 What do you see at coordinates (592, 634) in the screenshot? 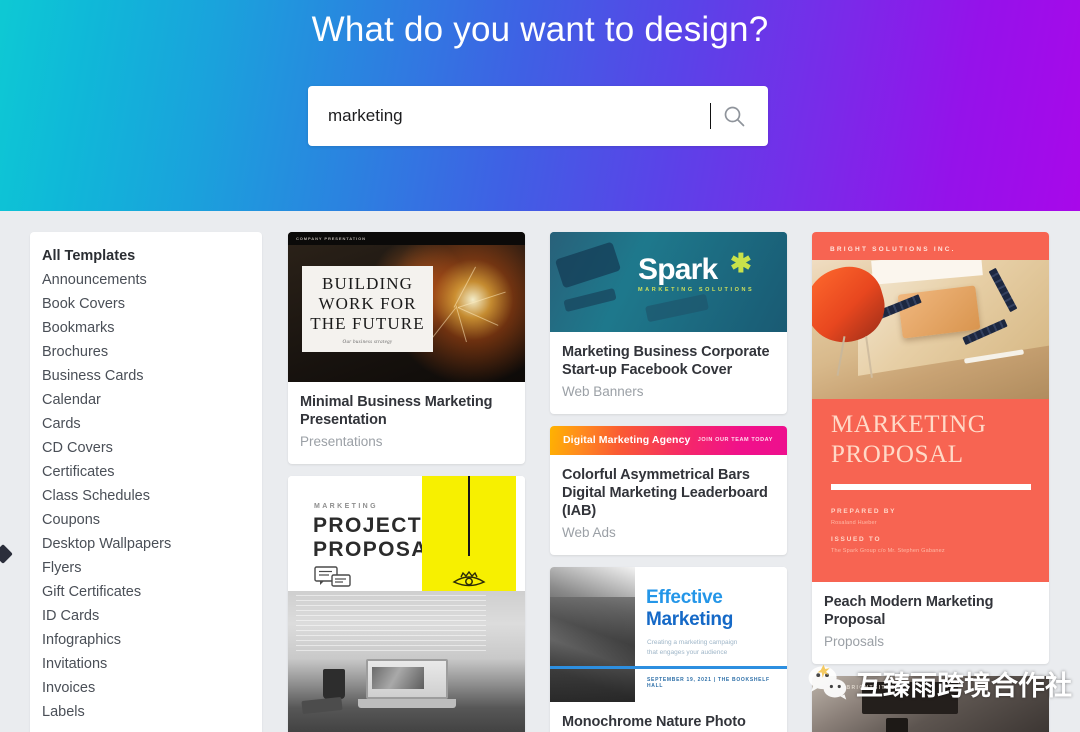
I see `nature-photo` at bounding box center [592, 634].